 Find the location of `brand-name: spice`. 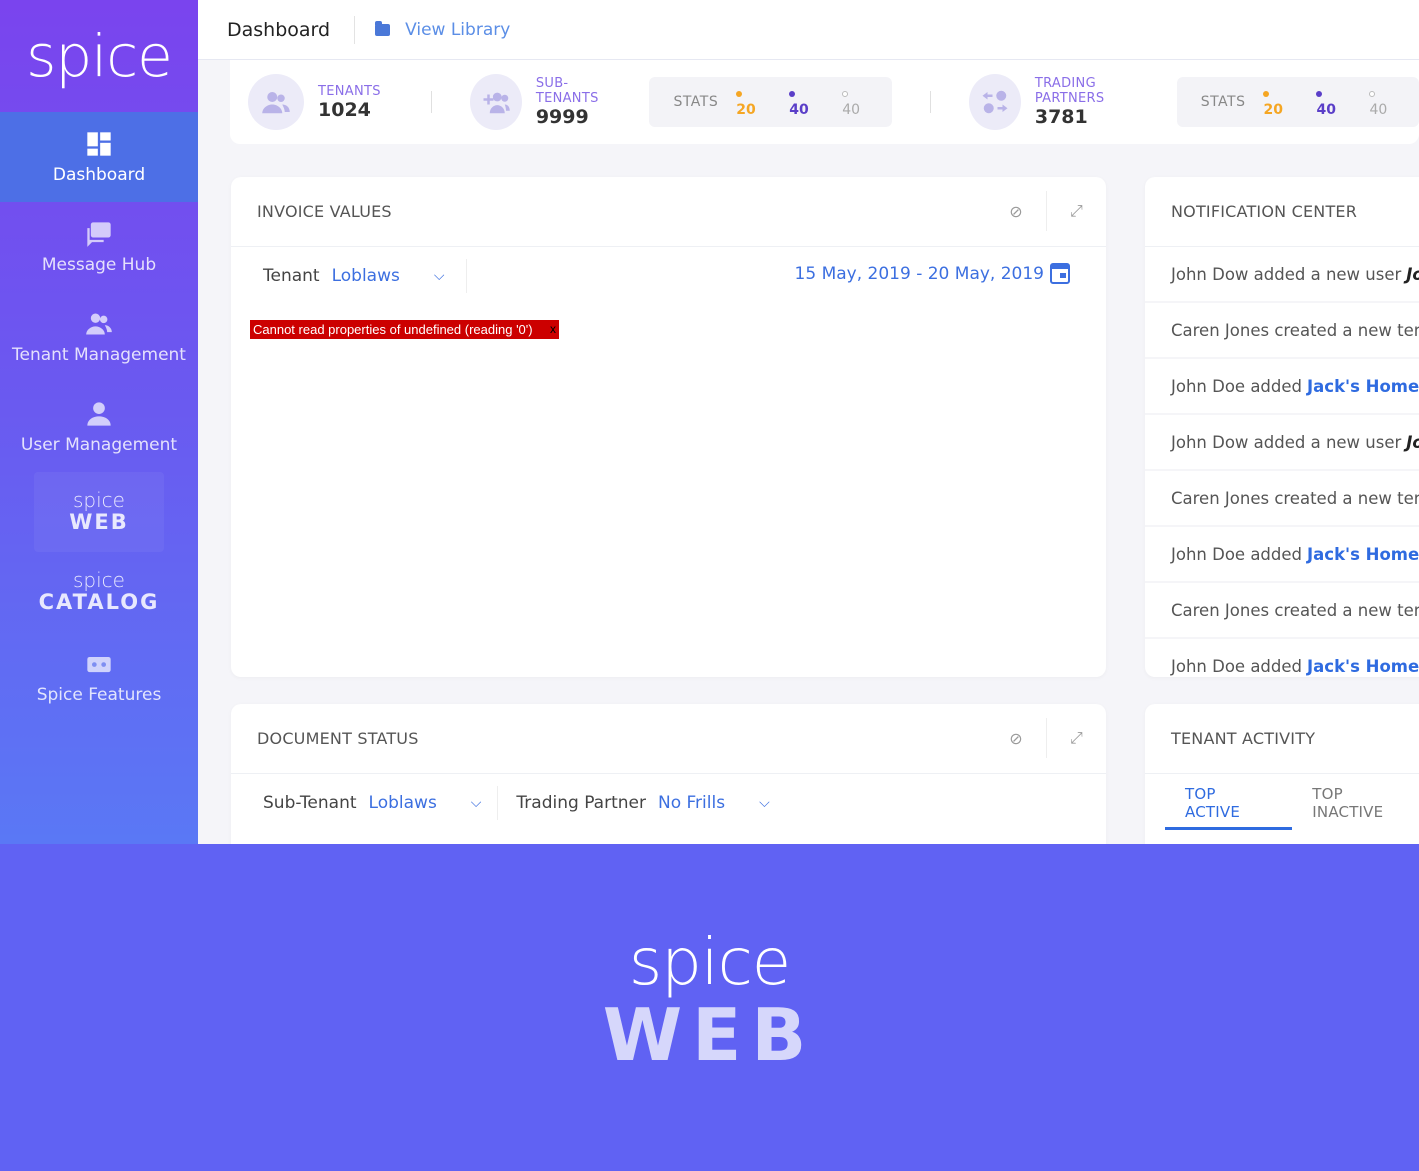

brand-name: spice is located at coordinates (99, 56).